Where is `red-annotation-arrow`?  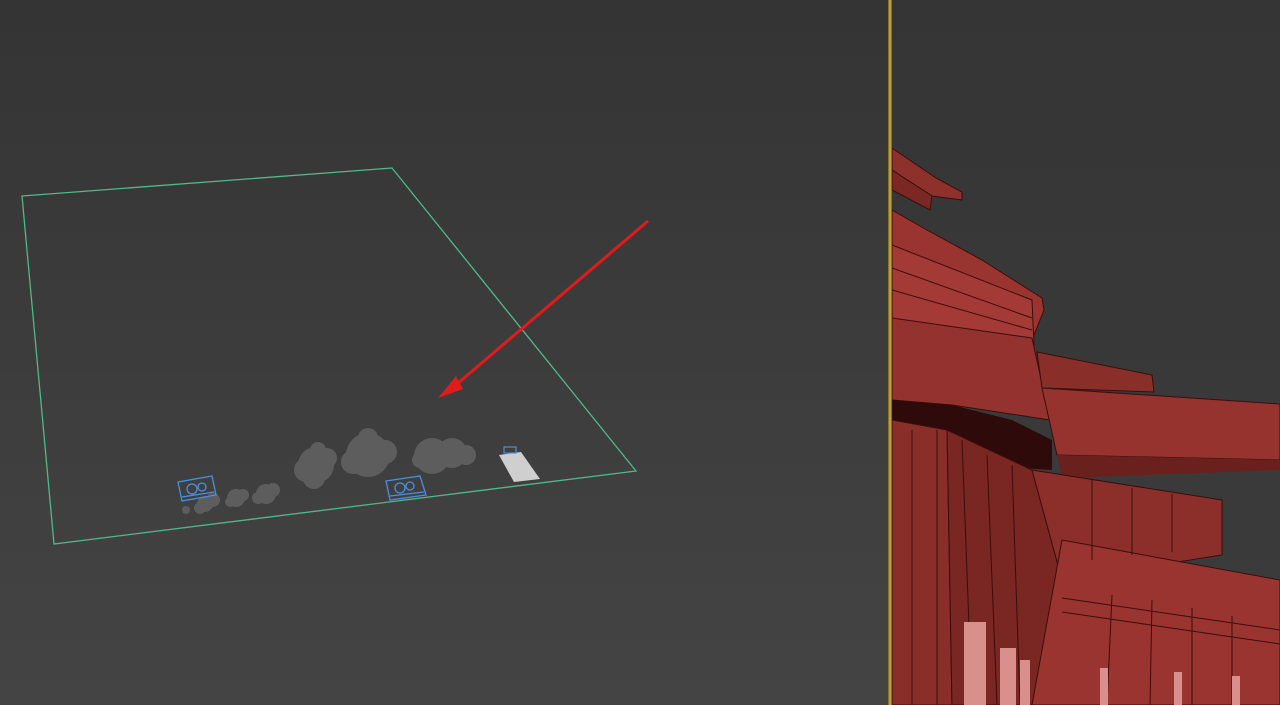 red-annotation-arrow is located at coordinates (543, 308).